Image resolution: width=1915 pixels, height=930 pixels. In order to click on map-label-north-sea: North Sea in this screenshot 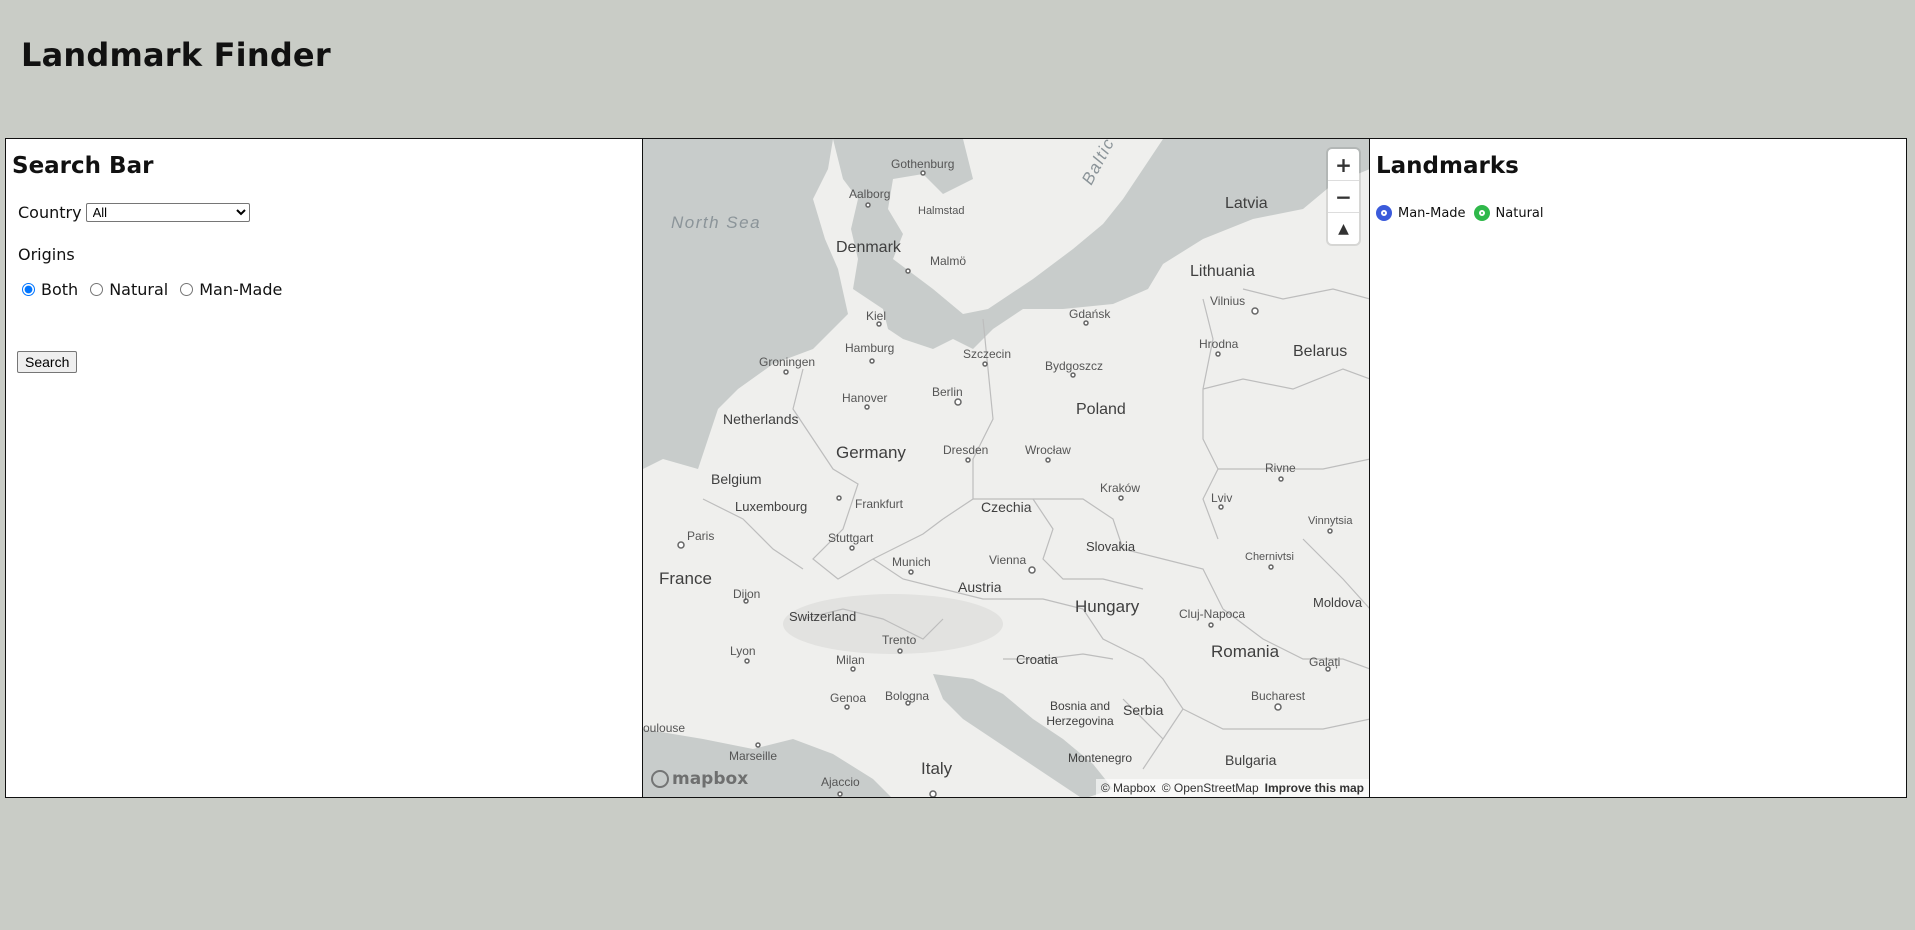, I will do `click(716, 222)`.